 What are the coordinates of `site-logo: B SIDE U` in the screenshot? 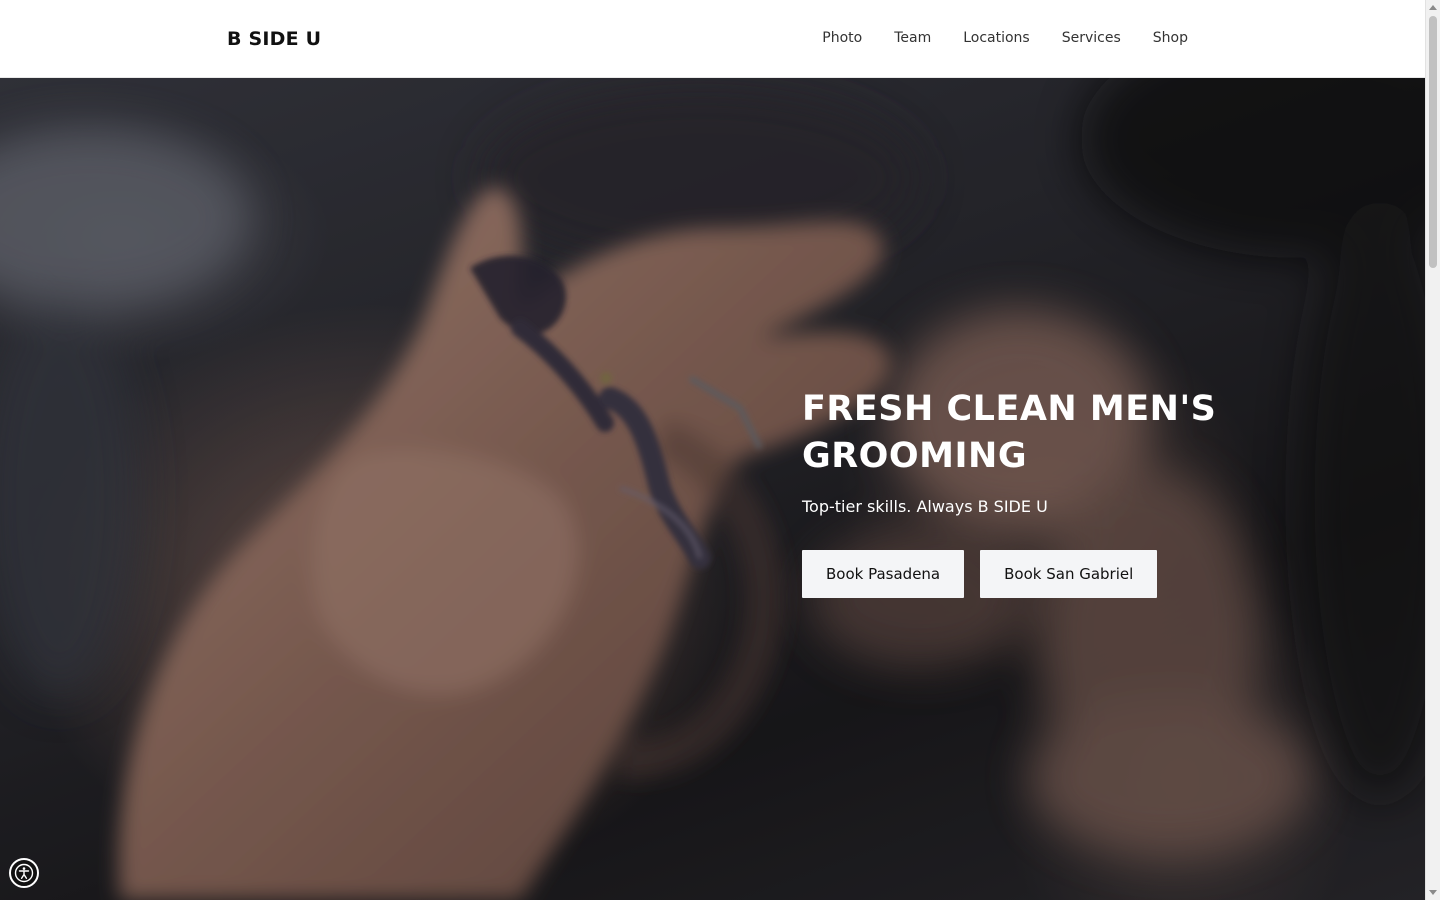 It's located at (274, 39).